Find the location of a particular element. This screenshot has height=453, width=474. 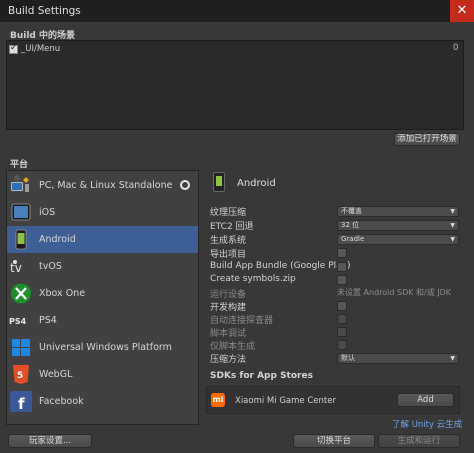

create-symbols-checkbox is located at coordinates (342, 280).